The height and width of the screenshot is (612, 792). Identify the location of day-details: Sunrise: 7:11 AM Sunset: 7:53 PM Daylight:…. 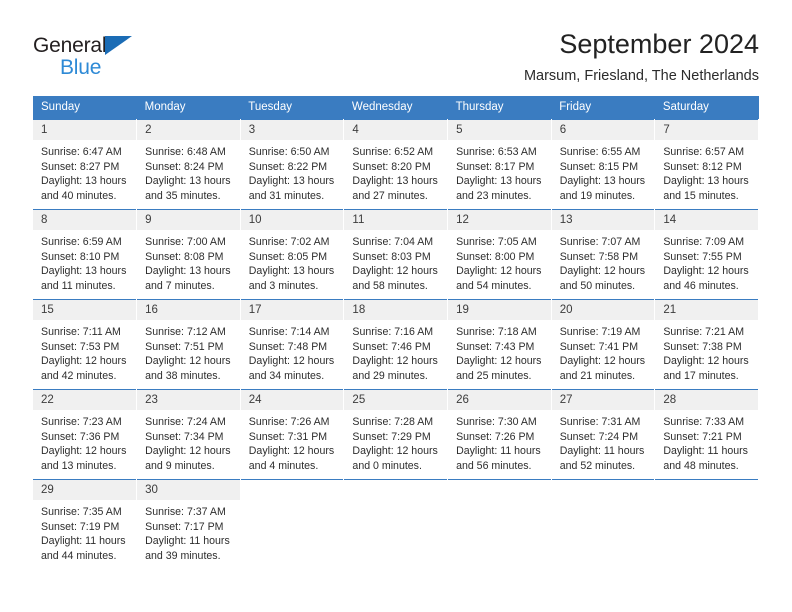
(84, 351).